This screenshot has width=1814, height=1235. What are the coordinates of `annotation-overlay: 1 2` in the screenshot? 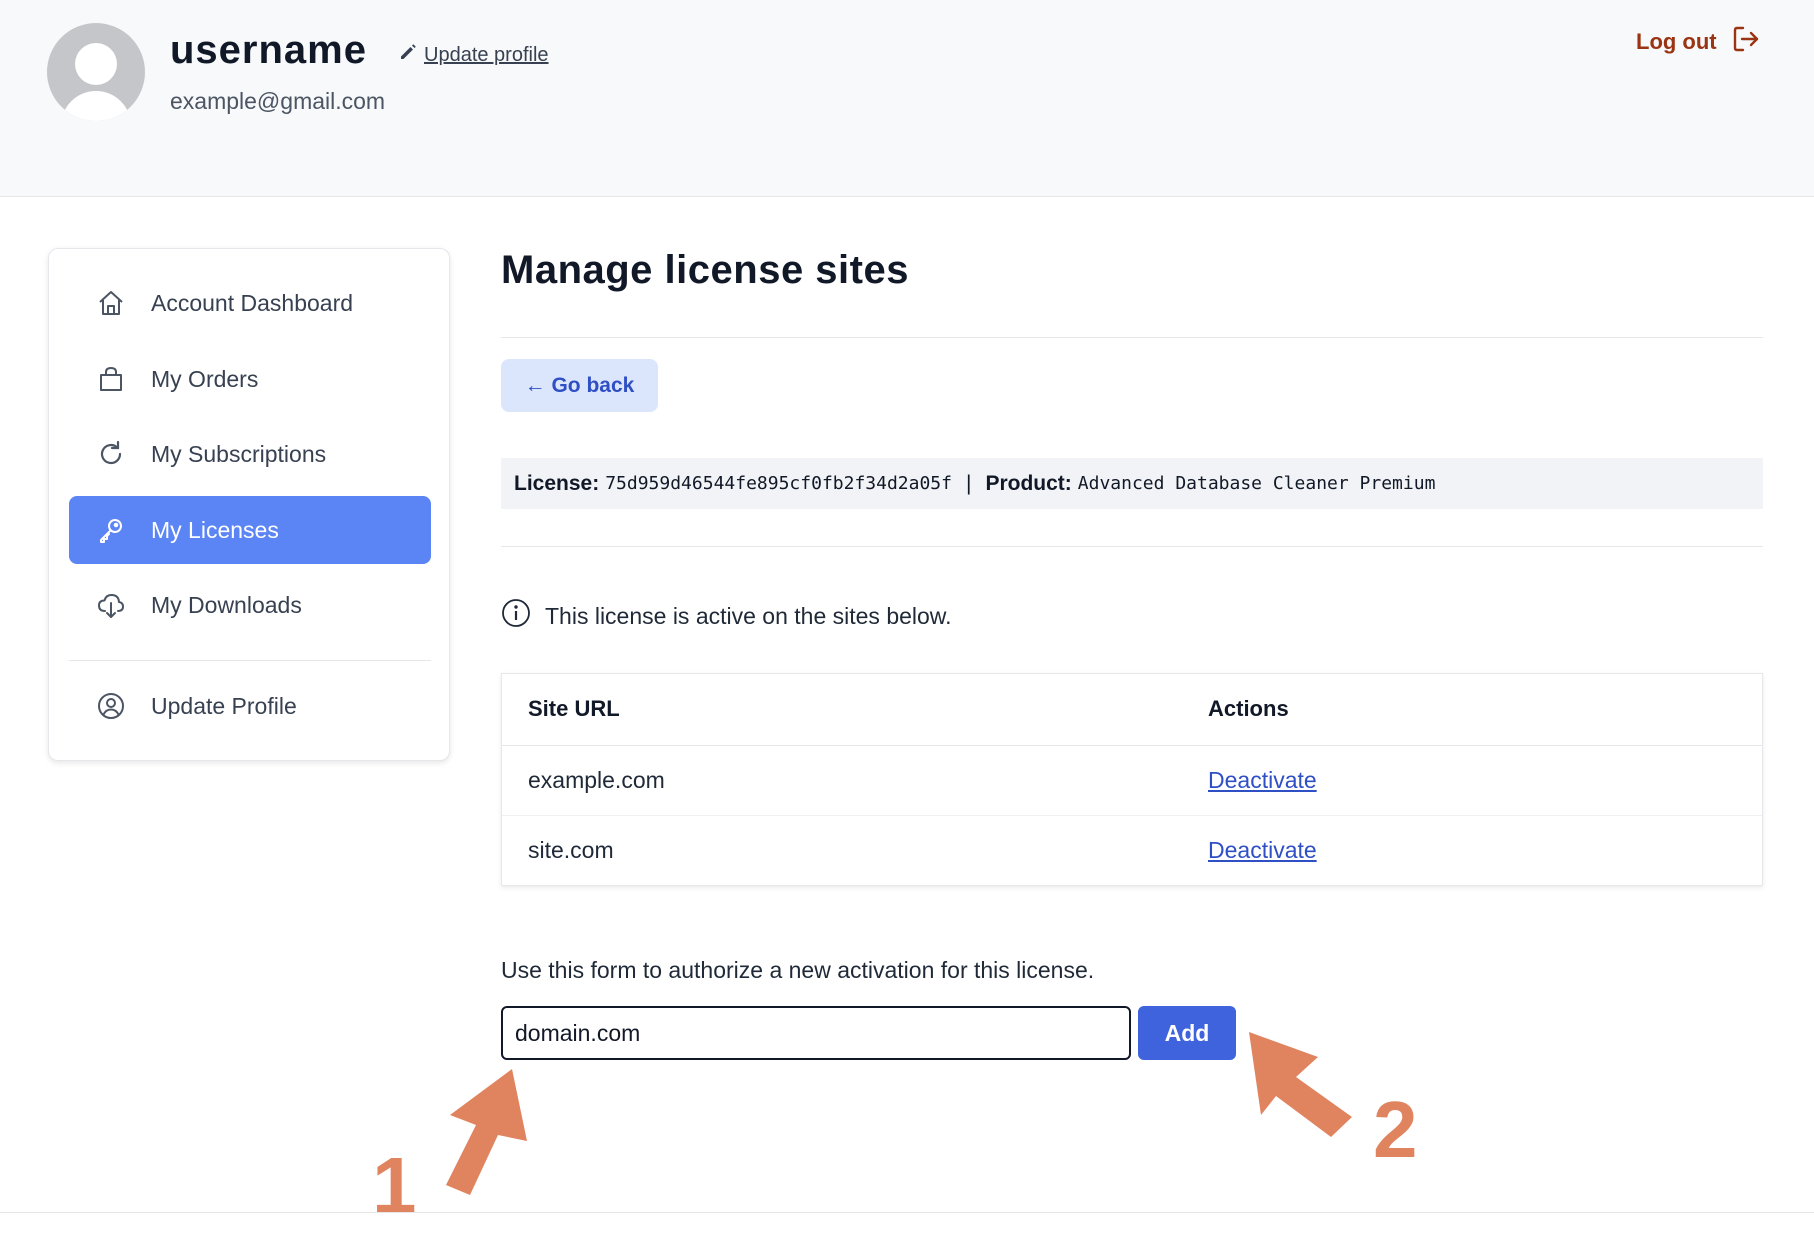 It's located at (895, 1131).